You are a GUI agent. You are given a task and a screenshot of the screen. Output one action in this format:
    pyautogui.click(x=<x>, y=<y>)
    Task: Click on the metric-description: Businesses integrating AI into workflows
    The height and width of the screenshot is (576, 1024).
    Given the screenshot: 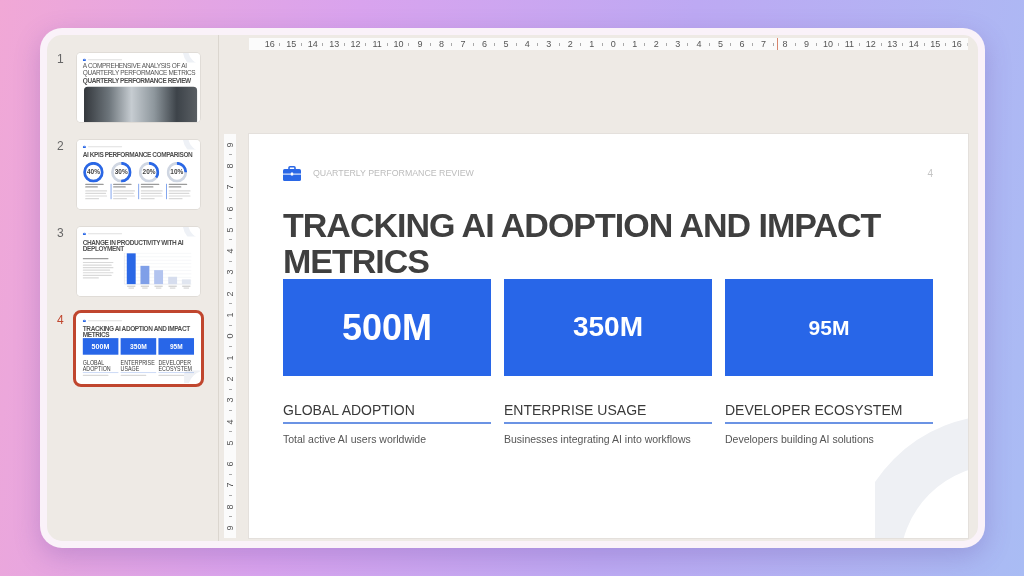 What is the action you would take?
    pyautogui.click(x=597, y=439)
    